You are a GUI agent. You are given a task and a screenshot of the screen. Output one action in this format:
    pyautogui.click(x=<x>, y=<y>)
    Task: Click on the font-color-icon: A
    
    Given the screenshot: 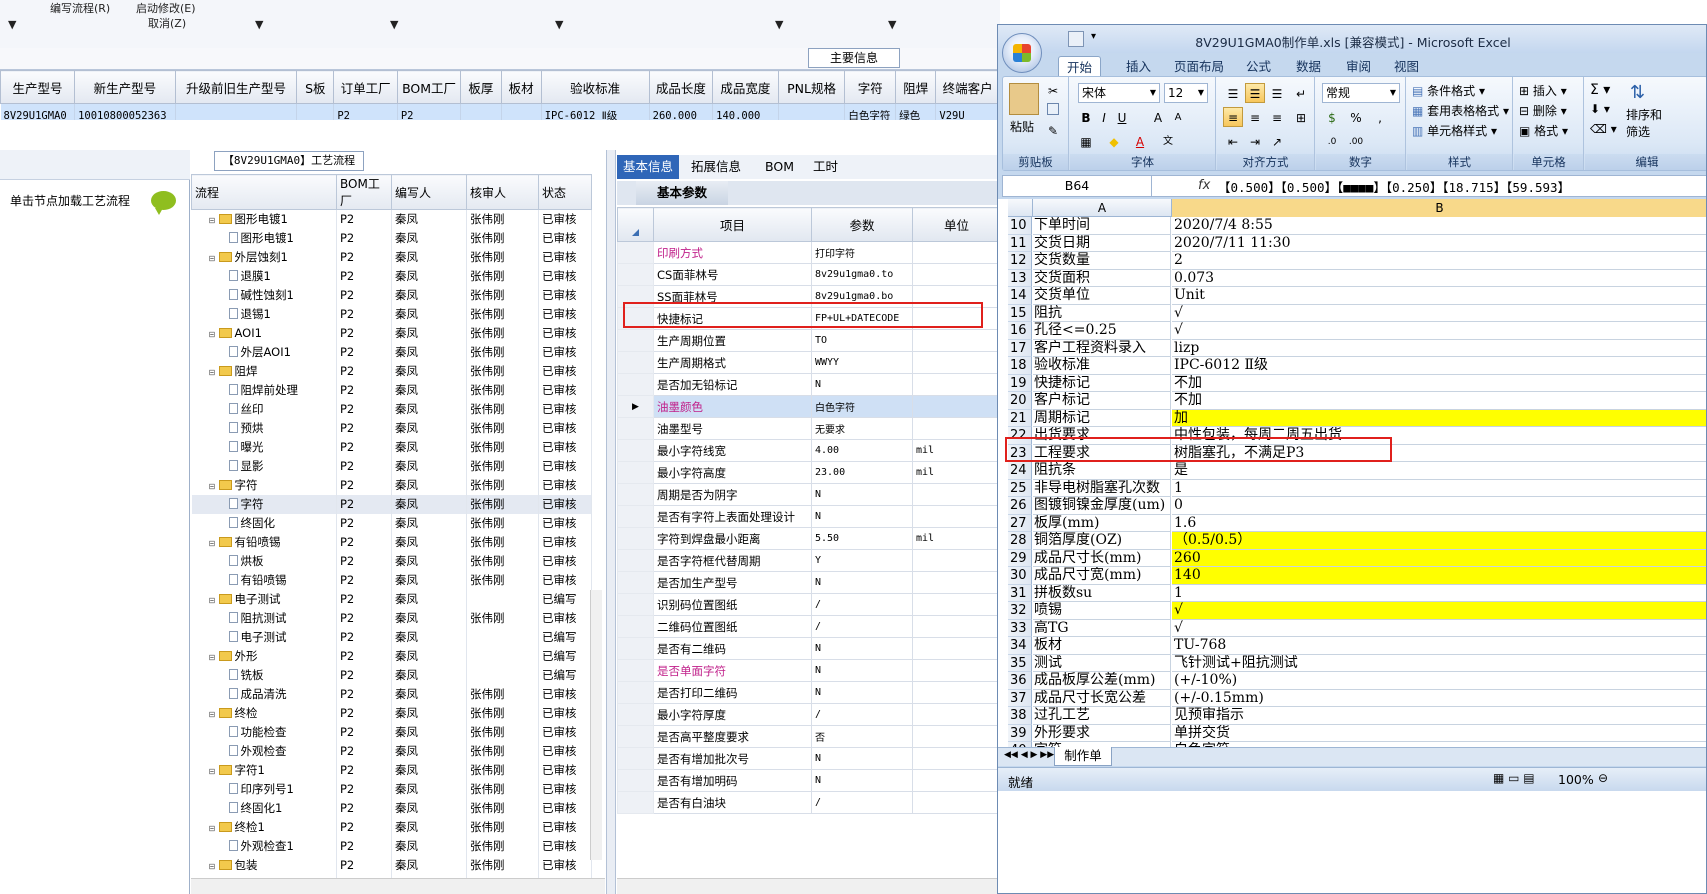 What is the action you would take?
    pyautogui.click(x=1140, y=141)
    